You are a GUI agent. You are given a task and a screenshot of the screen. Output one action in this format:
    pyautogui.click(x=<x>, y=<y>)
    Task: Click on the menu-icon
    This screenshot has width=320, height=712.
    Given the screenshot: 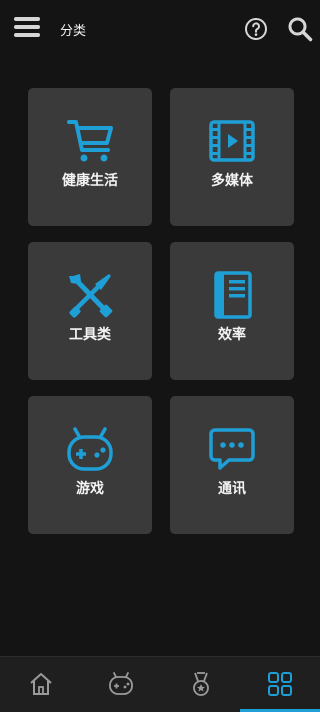 What is the action you would take?
    pyautogui.click(x=27, y=29)
    